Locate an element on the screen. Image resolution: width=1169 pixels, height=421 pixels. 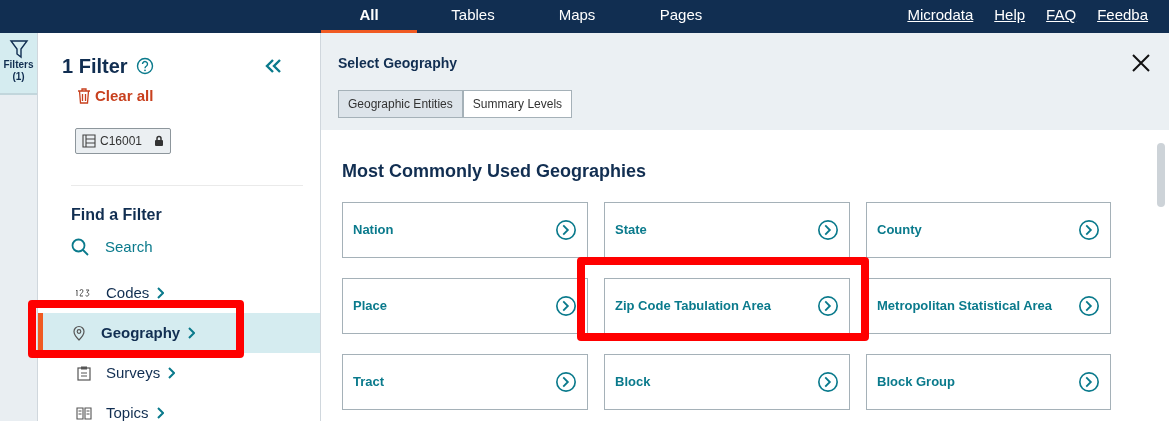
nav-link: Microdata is located at coordinates (940, 16).